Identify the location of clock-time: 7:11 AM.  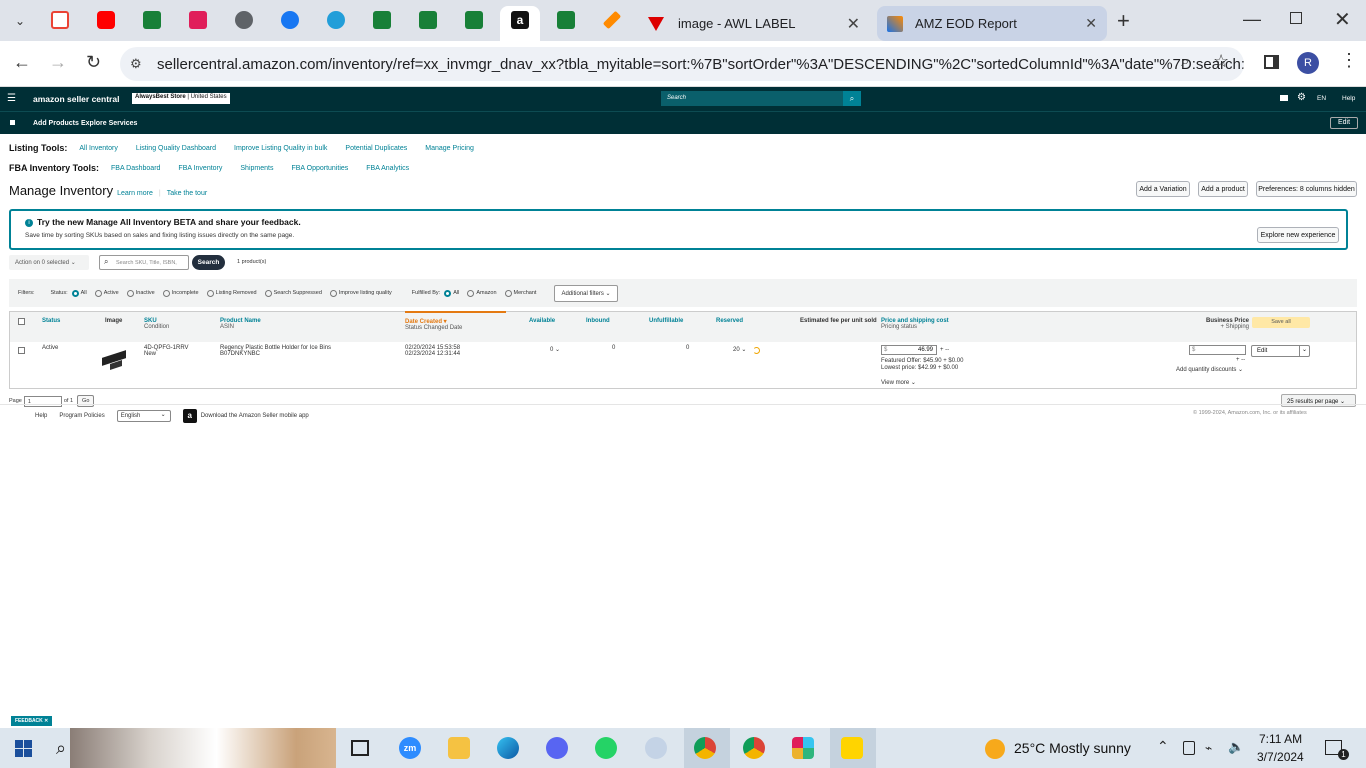
(1280, 739).